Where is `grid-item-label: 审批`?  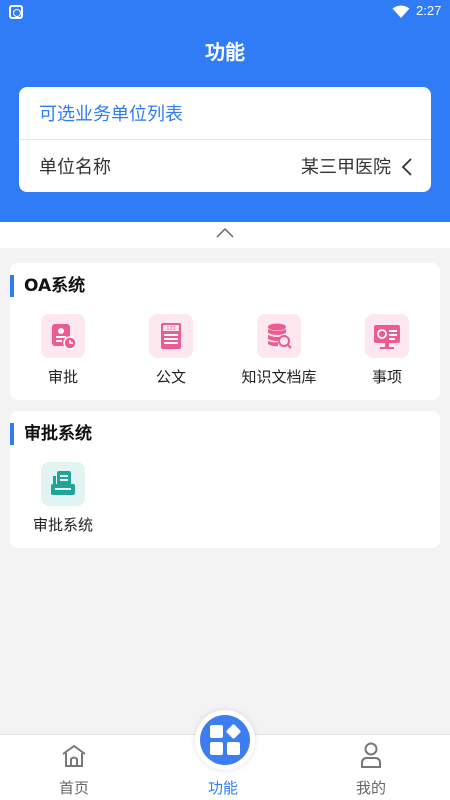
grid-item-label: 审批 is located at coordinates (62, 377).